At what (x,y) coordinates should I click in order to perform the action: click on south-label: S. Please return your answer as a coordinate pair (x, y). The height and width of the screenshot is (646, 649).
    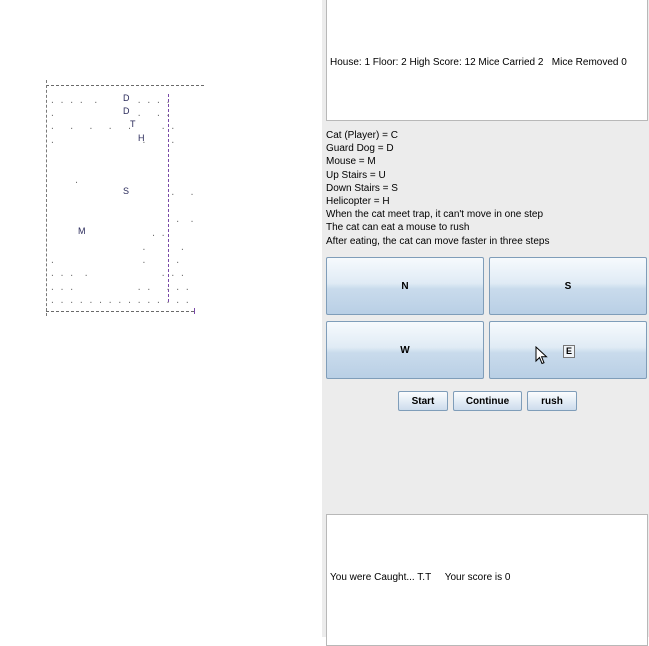
    Looking at the image, I should click on (568, 286).